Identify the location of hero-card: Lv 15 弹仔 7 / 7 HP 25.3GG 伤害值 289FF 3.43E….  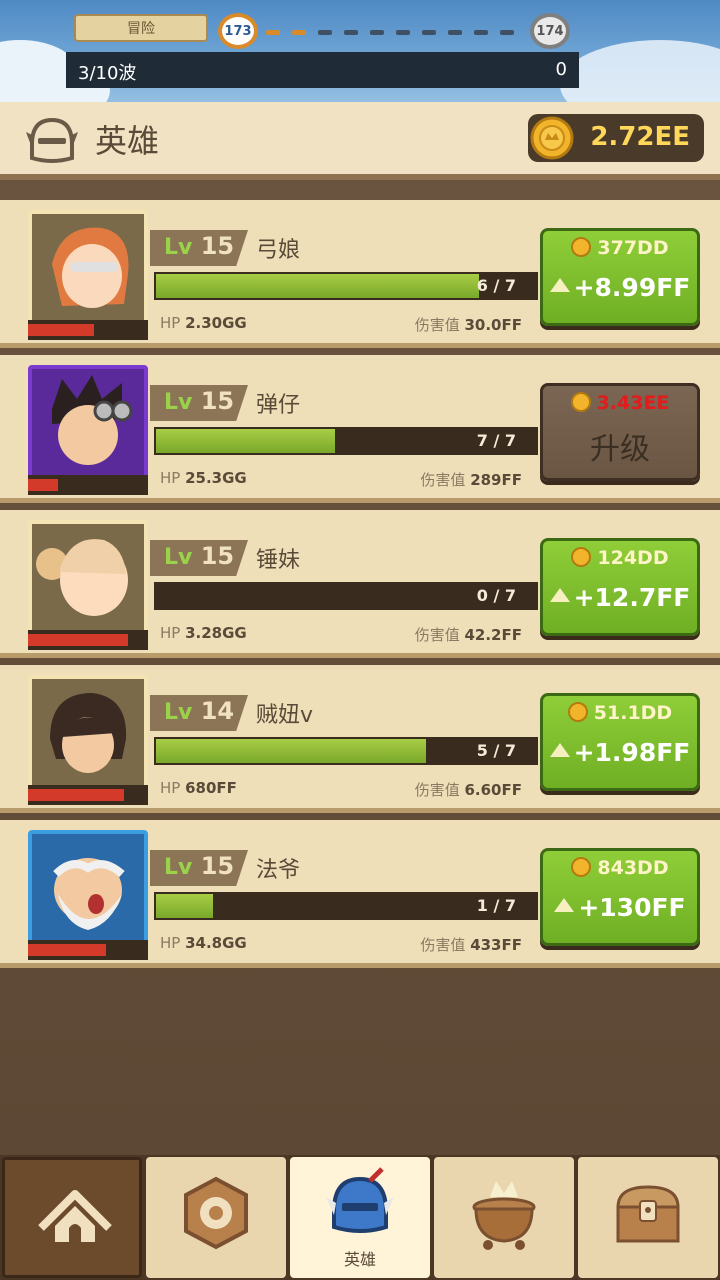
(360, 429).